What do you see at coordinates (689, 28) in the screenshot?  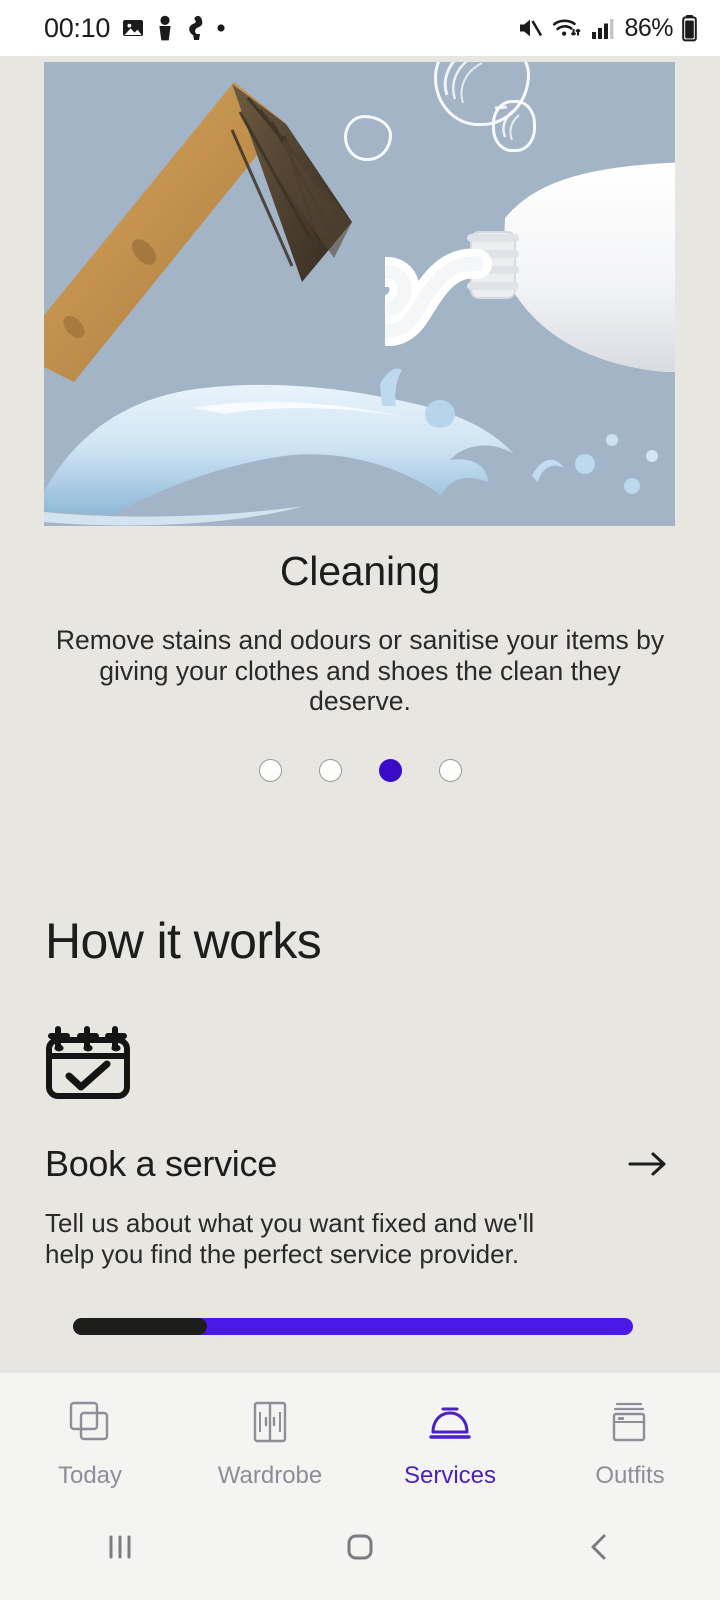 I see `battery-icon` at bounding box center [689, 28].